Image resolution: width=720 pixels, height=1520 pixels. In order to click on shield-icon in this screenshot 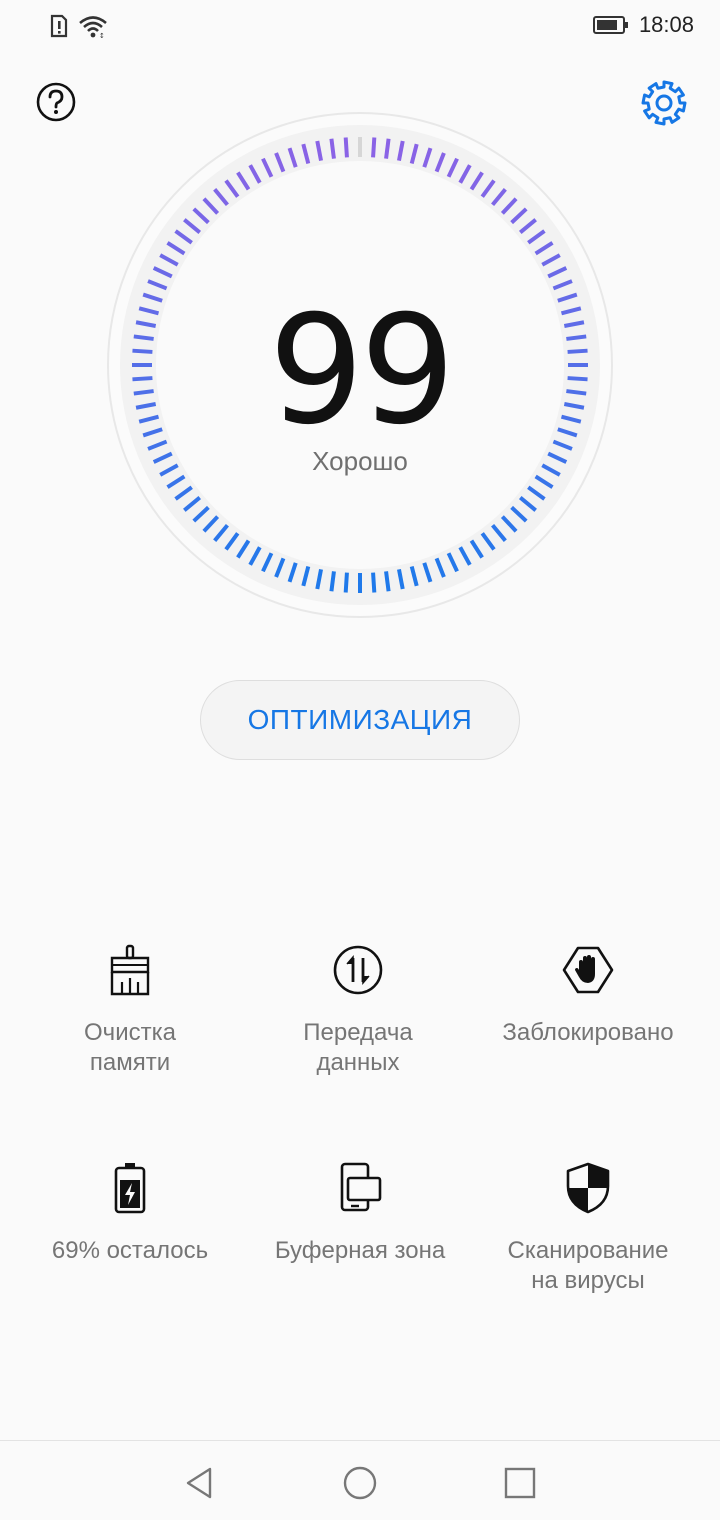, I will do `click(588, 1188)`.